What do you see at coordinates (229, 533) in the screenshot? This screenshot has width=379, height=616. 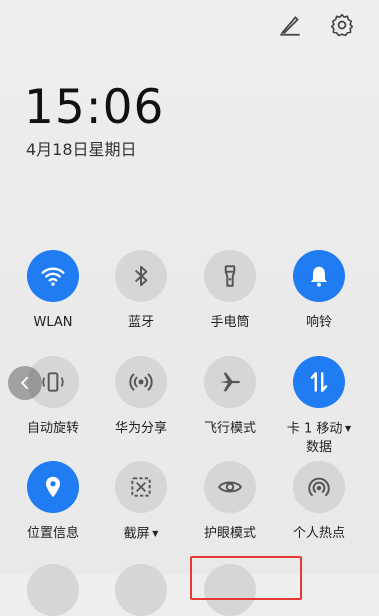 I see `tile-label: 护眼模式` at bounding box center [229, 533].